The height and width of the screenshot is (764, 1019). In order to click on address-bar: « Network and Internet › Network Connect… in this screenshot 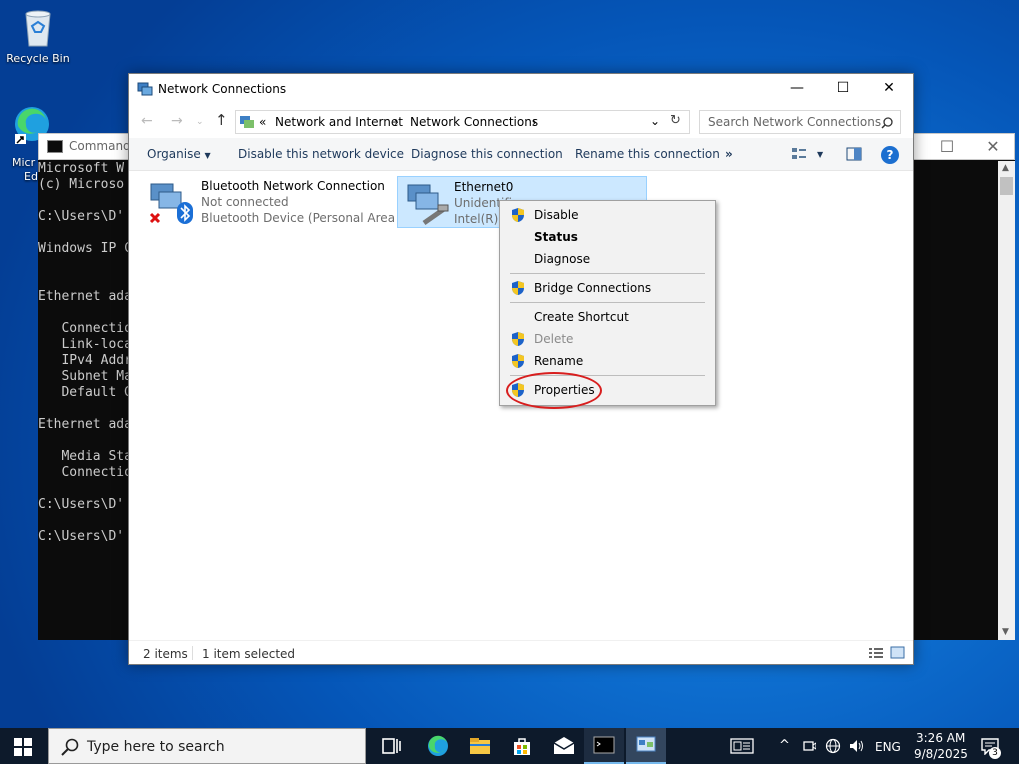, I will do `click(462, 122)`.